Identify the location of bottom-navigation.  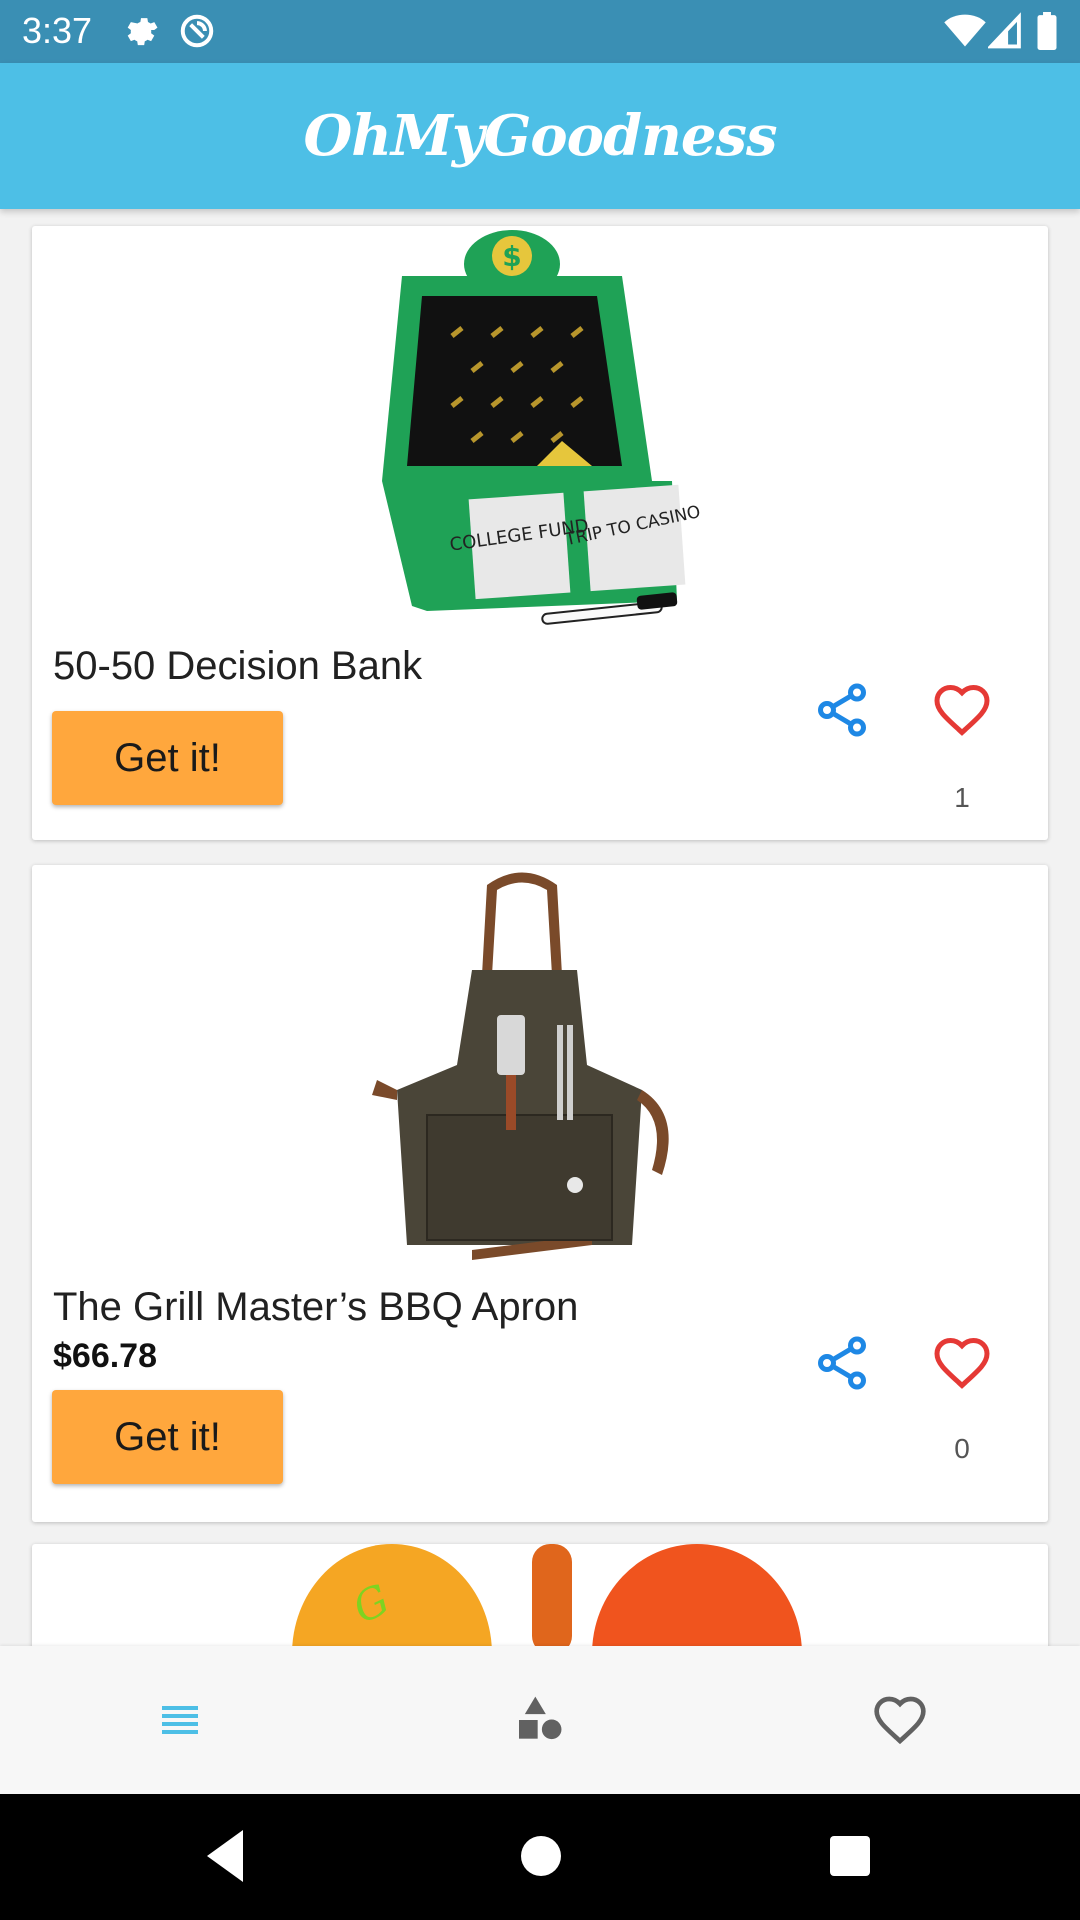
(540, 1720).